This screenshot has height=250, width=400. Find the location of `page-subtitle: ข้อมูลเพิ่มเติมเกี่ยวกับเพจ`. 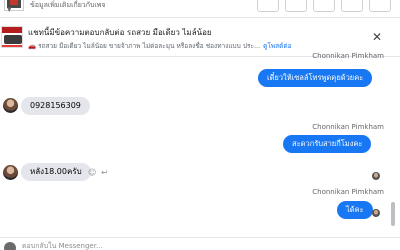

page-subtitle: ข้อมูลเพิ่มเติมเกี่ยวกับเพจ is located at coordinates (68, 5).